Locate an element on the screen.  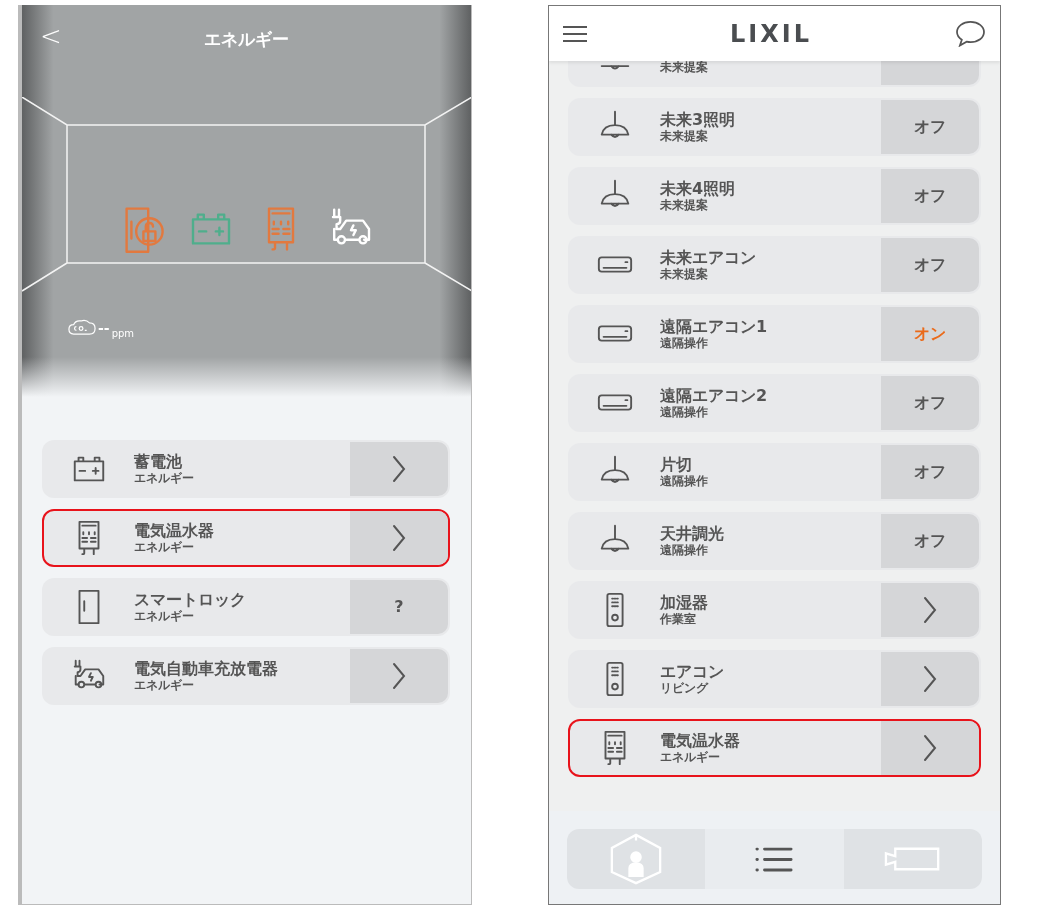
device-name: 遠隔エアコン1 is located at coordinates (714, 326).